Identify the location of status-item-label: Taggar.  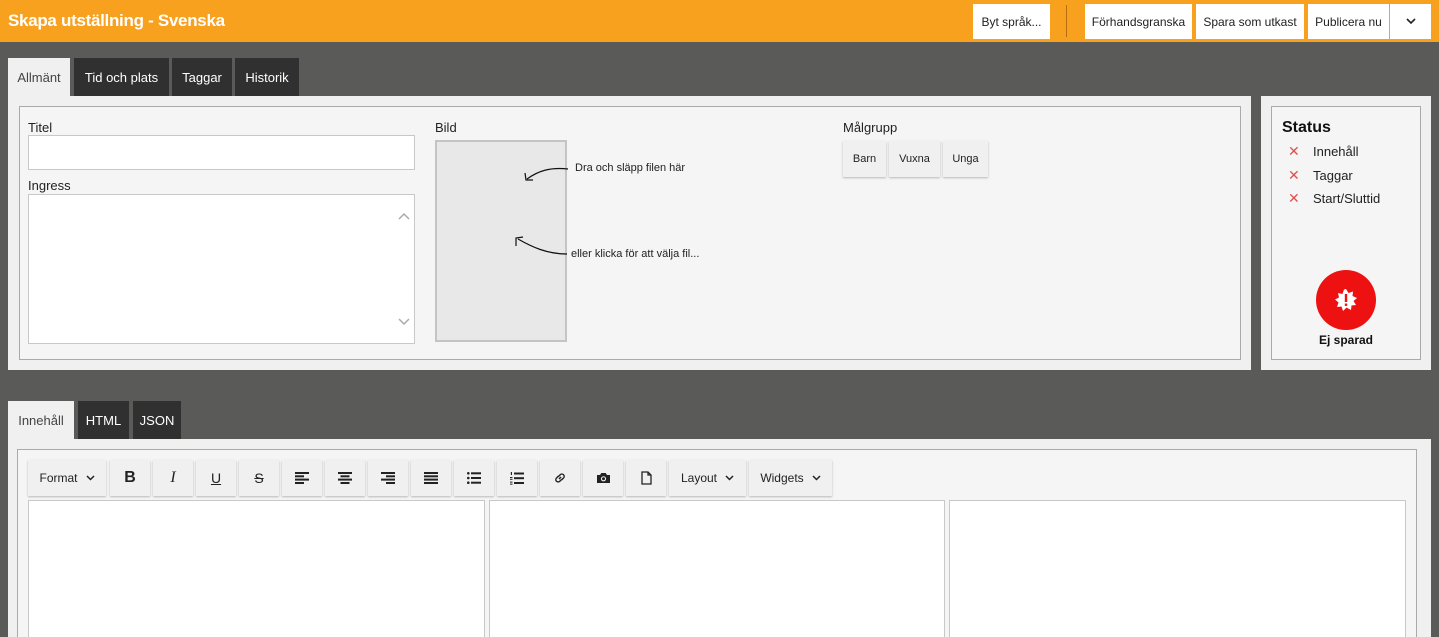
(1333, 175).